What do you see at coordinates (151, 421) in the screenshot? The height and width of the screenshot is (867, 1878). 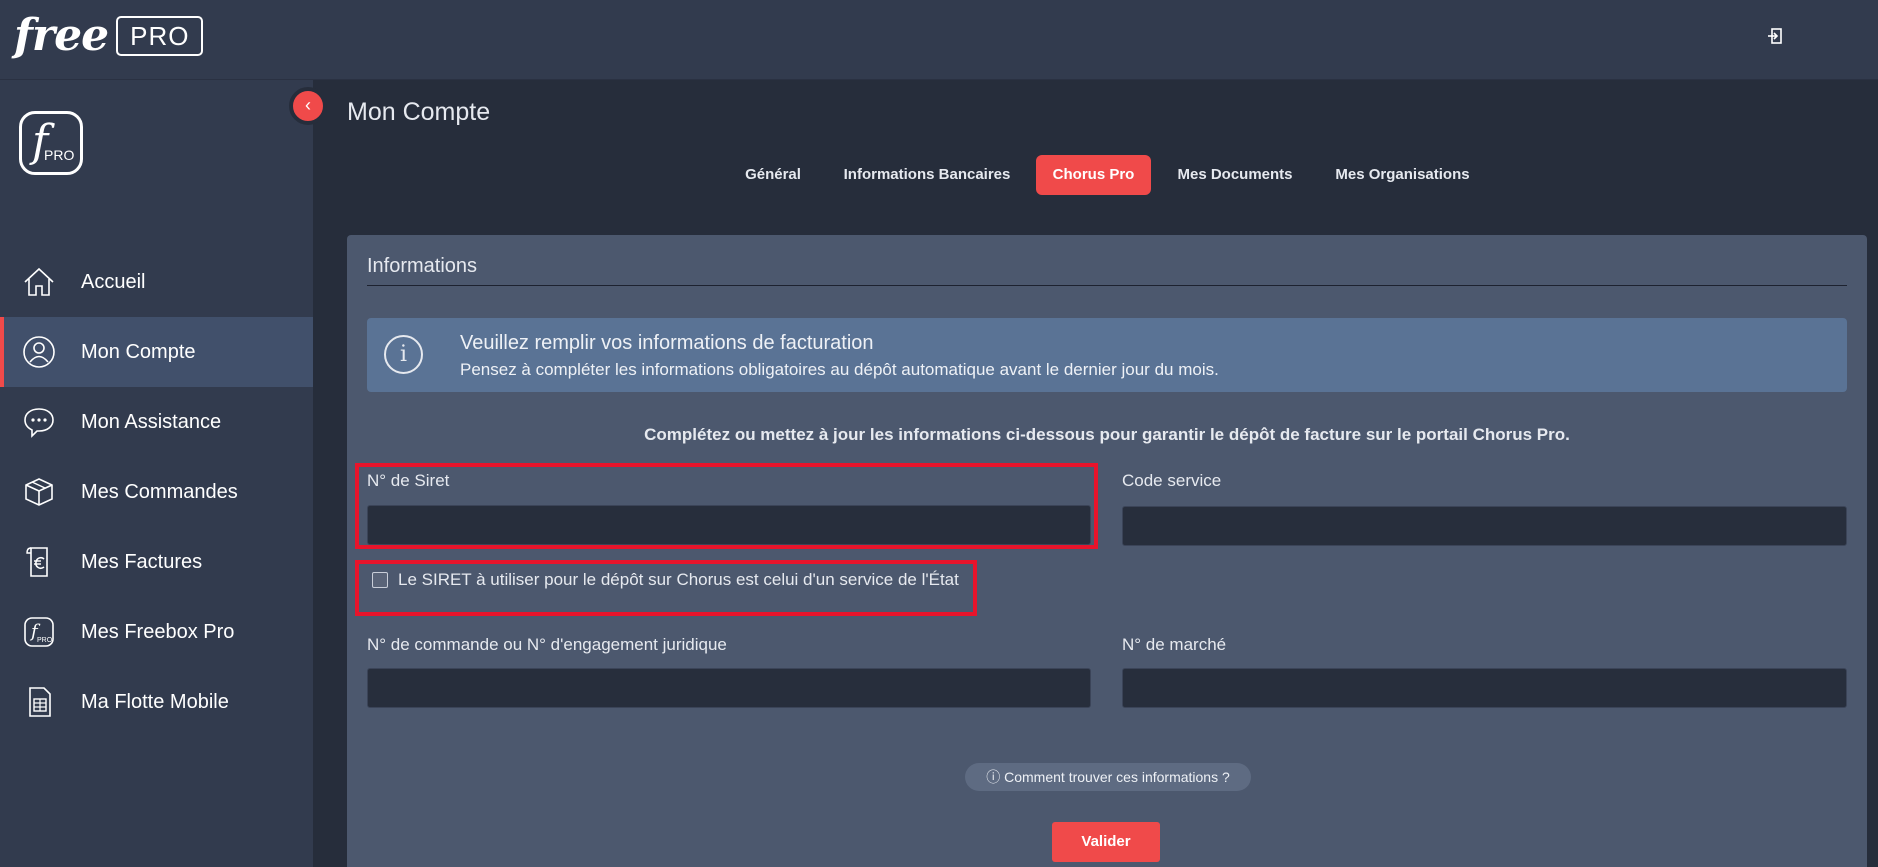 I see `sidebar-item-label: Mon Assistance` at bounding box center [151, 421].